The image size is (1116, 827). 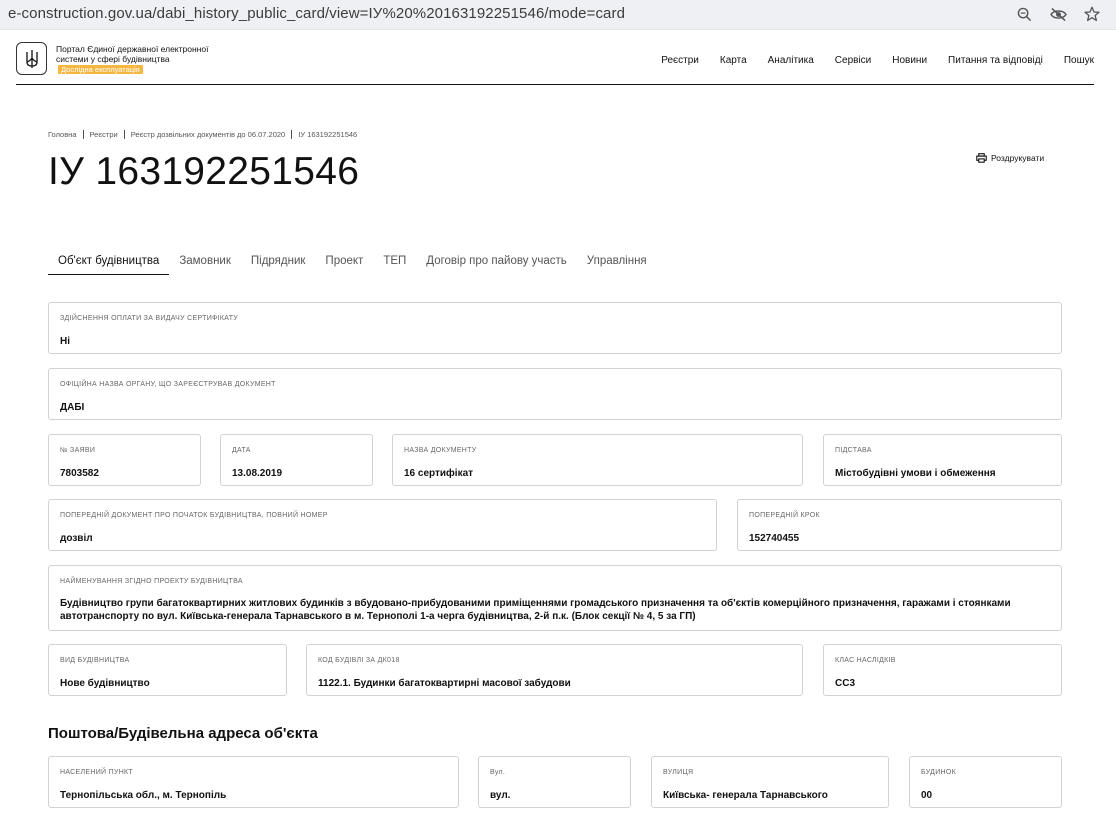 I want to click on field-value: дозвіл, so click(x=76, y=538).